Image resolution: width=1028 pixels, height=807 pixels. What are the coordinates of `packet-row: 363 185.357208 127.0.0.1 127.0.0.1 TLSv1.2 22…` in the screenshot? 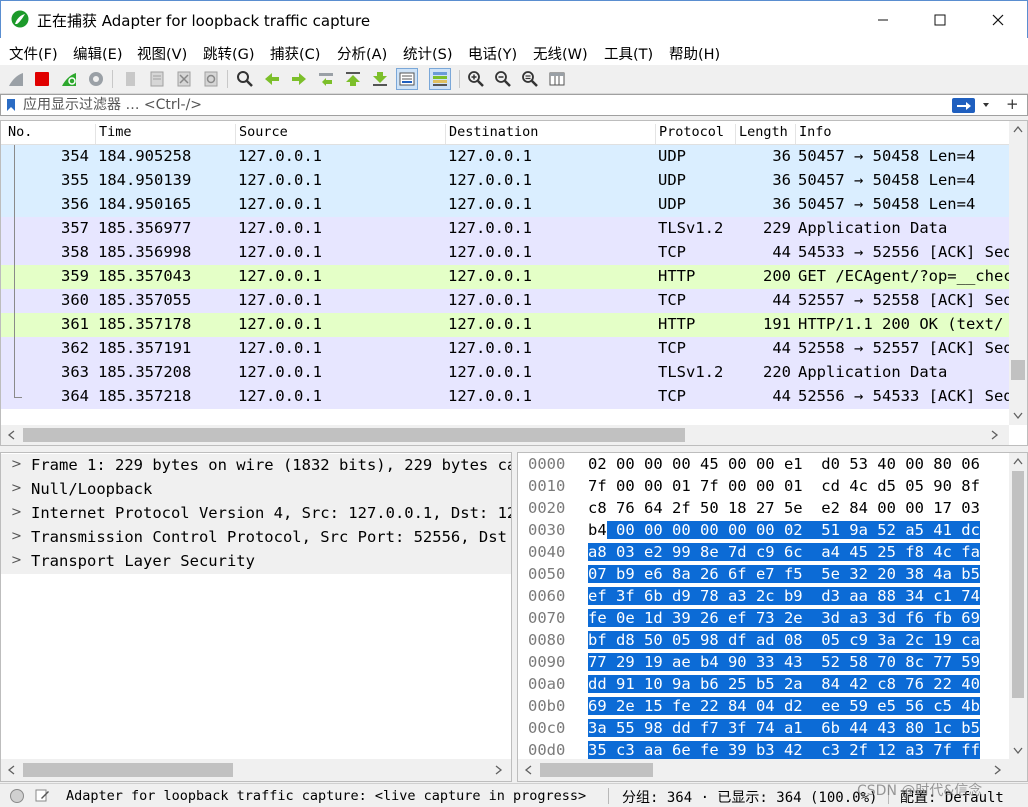 It's located at (505, 373).